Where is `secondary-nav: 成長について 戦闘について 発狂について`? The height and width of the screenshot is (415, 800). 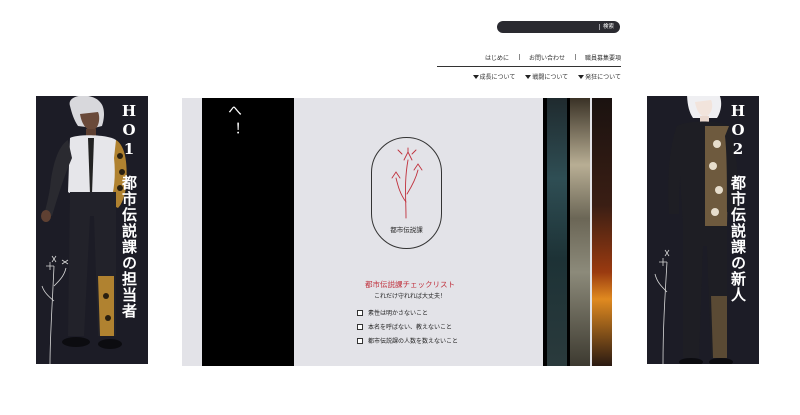 secondary-nav: 成長について 戦闘について 発狂について is located at coordinates (529, 76).